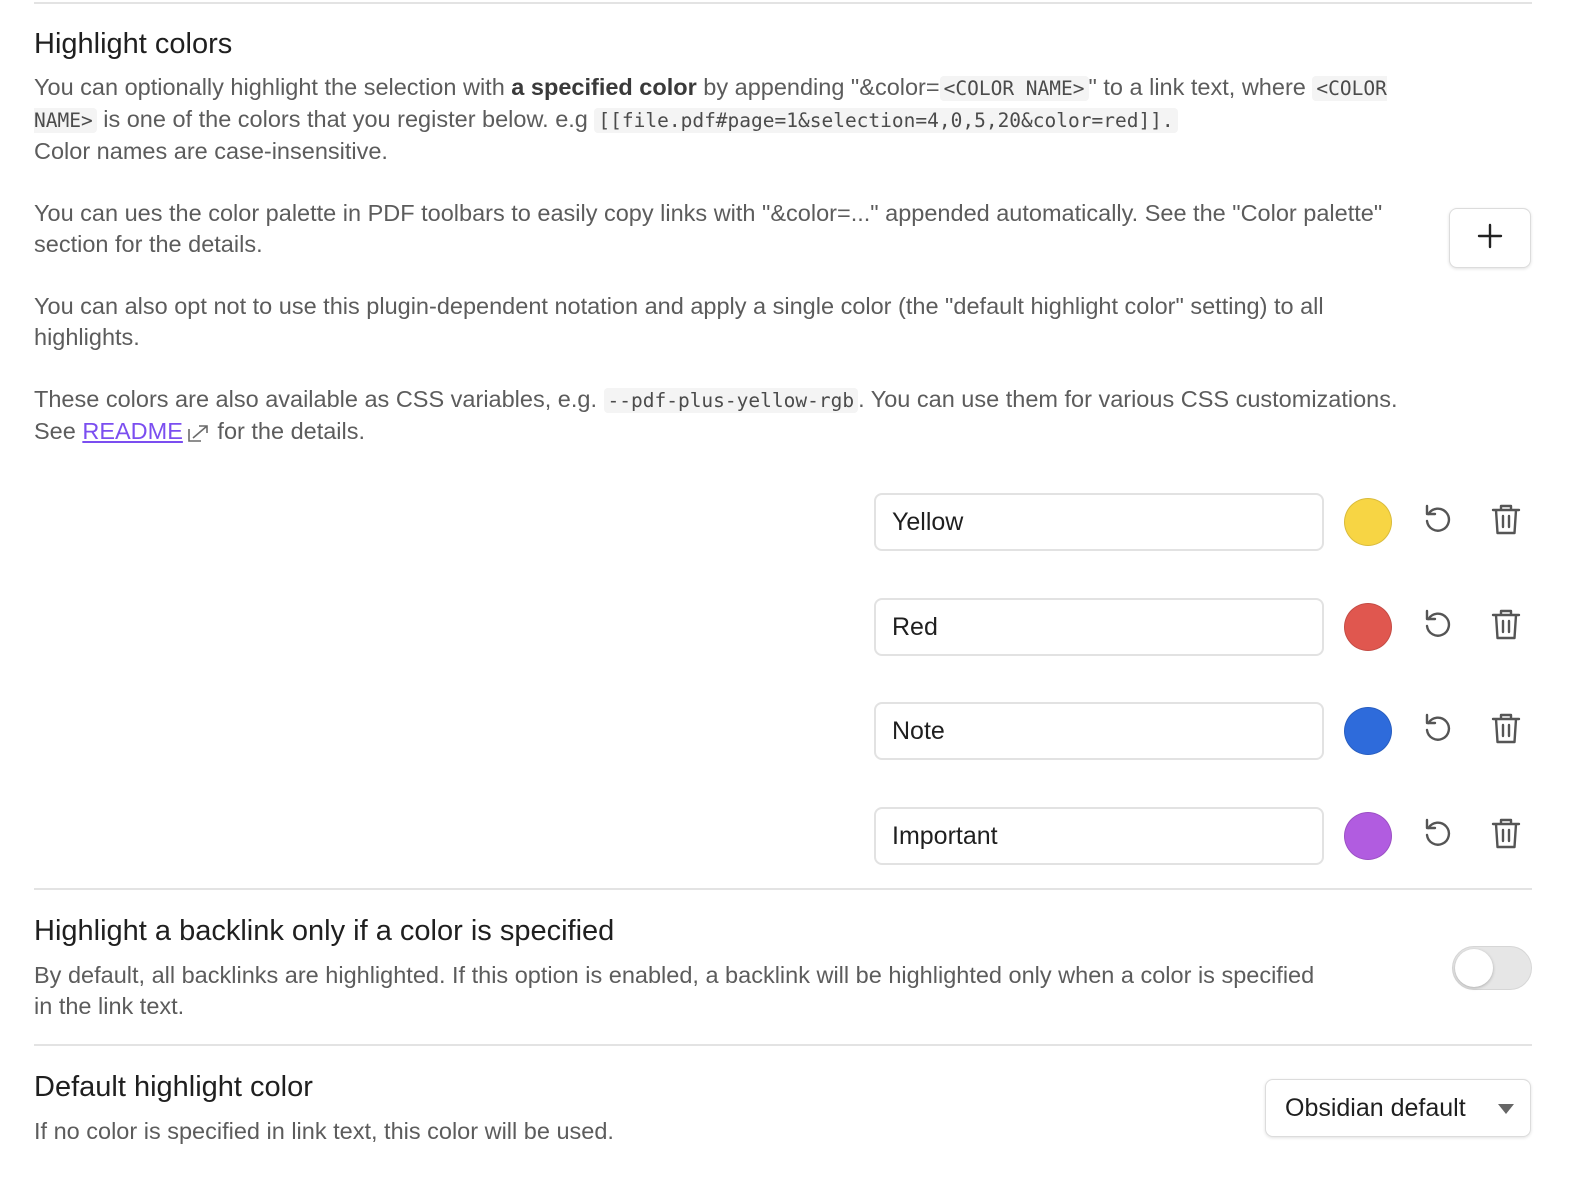 The height and width of the screenshot is (1194, 1574). I want to click on readme-link: README, so click(132, 431).